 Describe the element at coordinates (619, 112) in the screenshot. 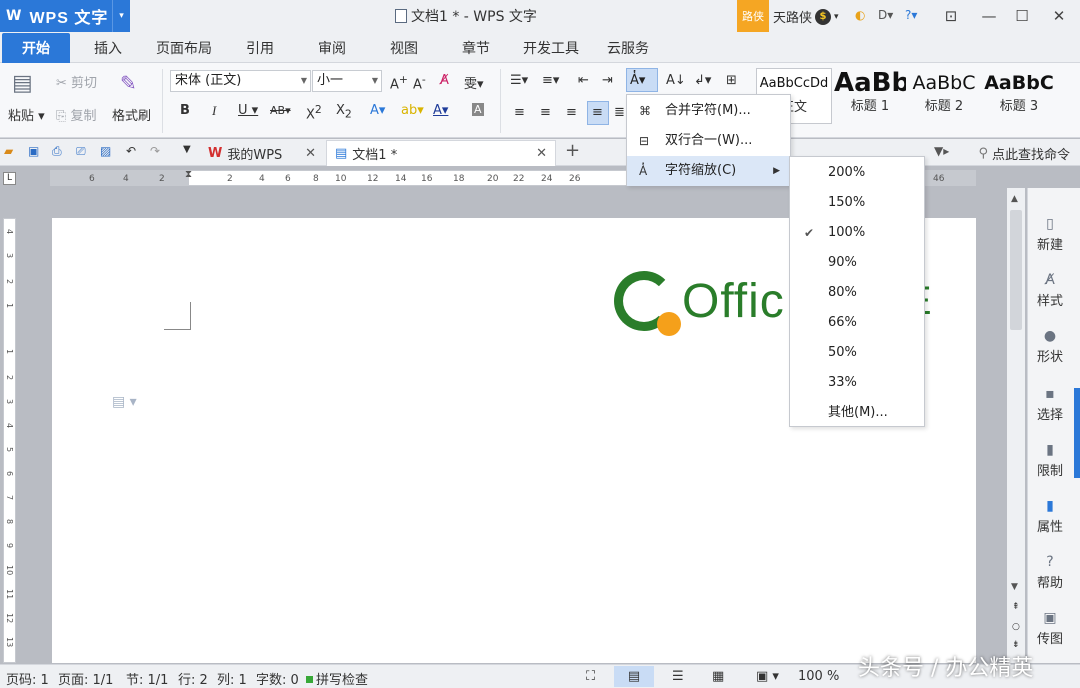

I see `distributed-icon: ≣` at that location.